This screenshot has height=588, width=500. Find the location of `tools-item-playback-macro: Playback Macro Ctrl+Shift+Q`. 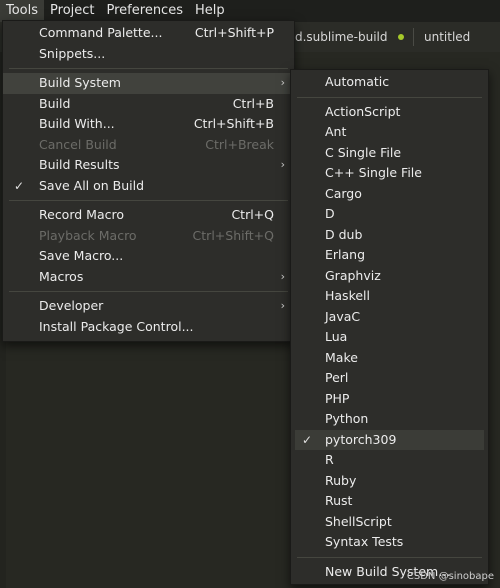

tools-item-playback-macro: Playback Macro Ctrl+Shift+Q is located at coordinates (148, 236).